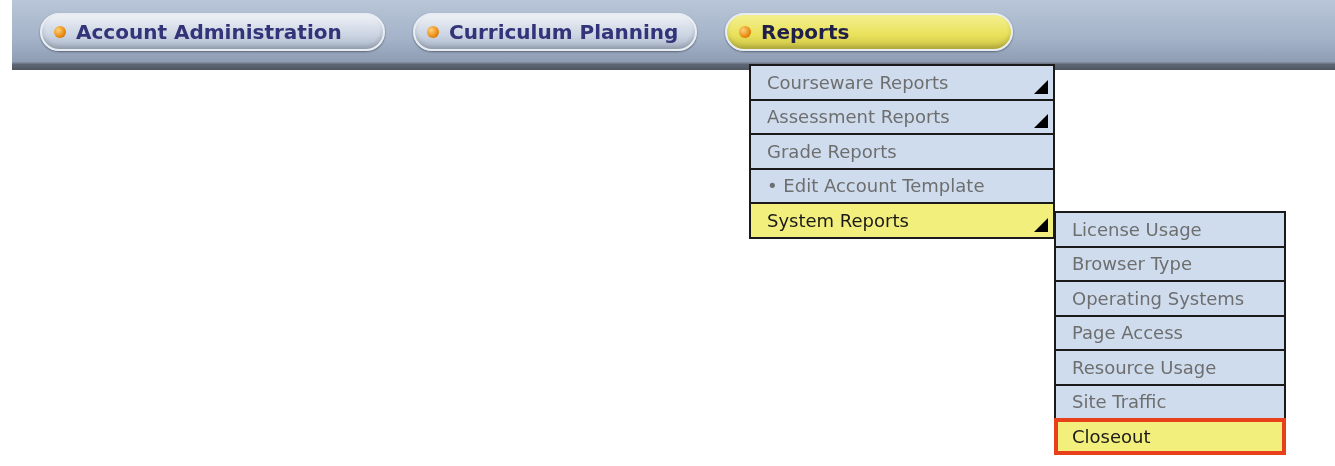 The image size is (1335, 466). What do you see at coordinates (1170, 229) in the screenshot?
I see `submenu-item: License Usage` at bounding box center [1170, 229].